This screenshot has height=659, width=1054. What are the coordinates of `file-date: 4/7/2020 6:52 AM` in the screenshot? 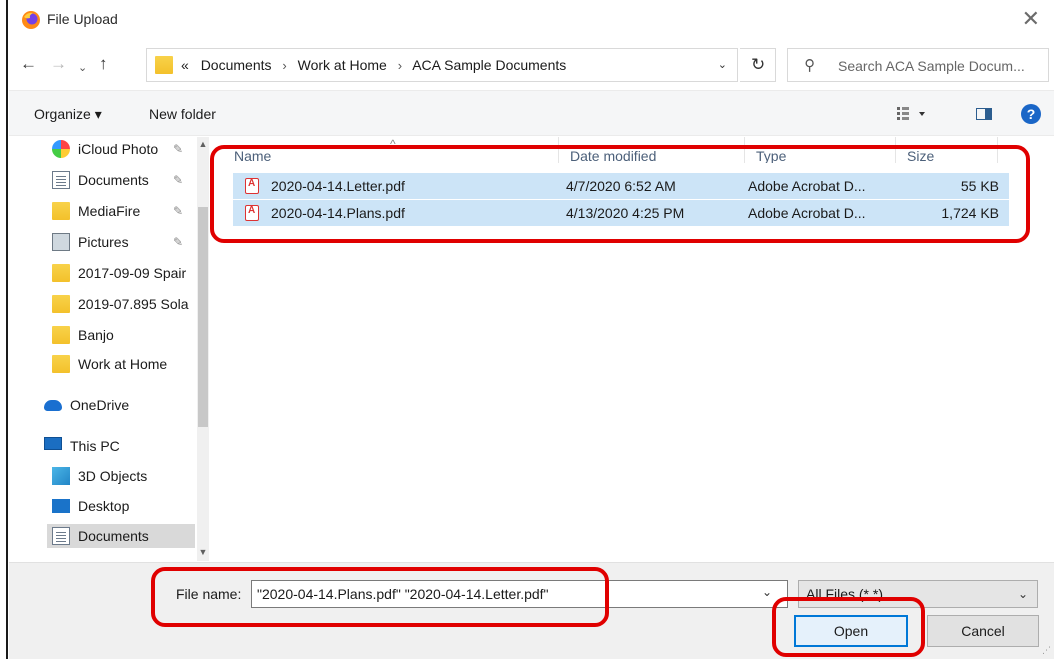 It's located at (621, 186).